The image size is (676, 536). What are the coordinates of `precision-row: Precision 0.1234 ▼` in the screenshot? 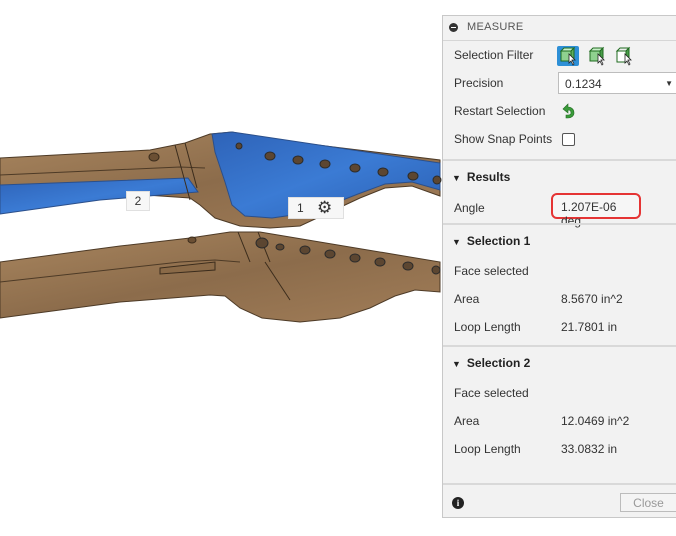 It's located at (559, 83).